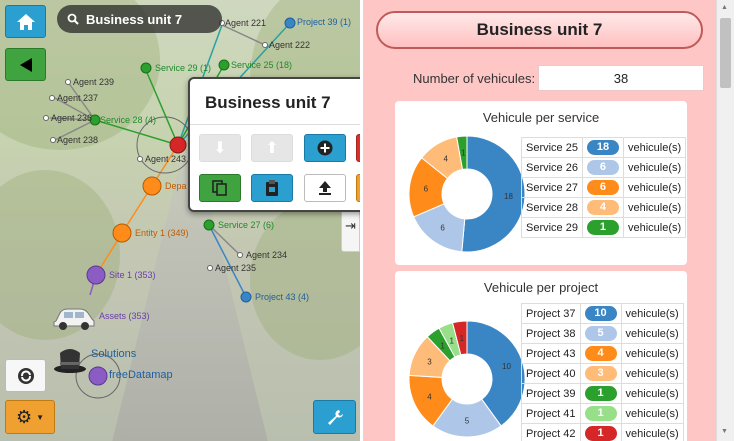 This screenshot has width=738, height=441. Describe the element at coordinates (552, 187) in the screenshot. I see `row-label: Service 27` at that location.